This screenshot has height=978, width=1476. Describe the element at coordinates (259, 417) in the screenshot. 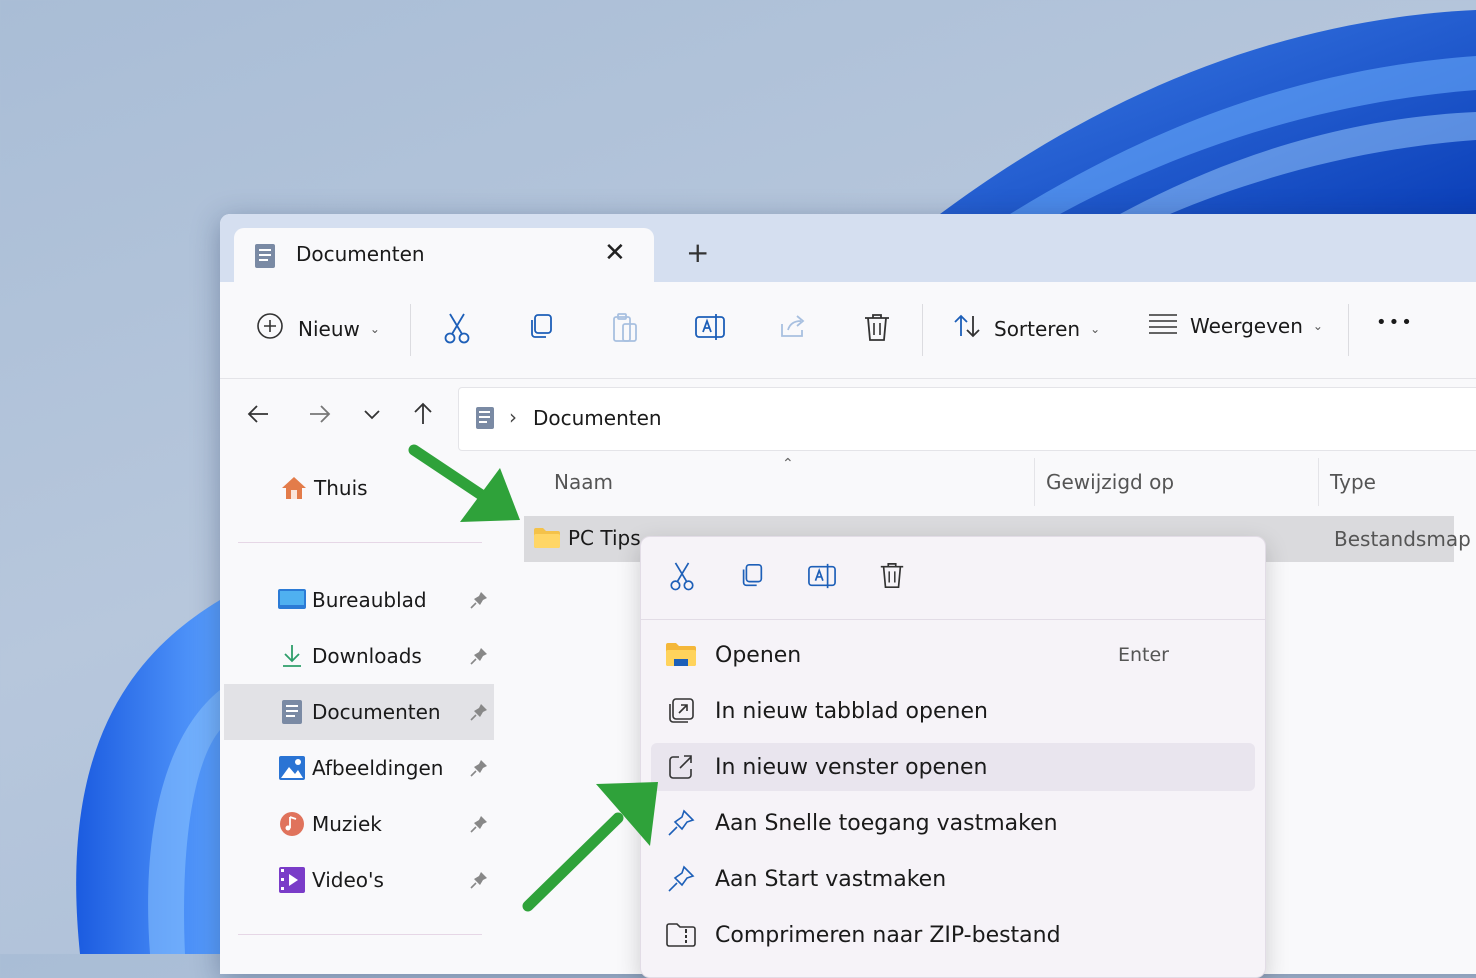

I see `back-arrow-icon` at that location.